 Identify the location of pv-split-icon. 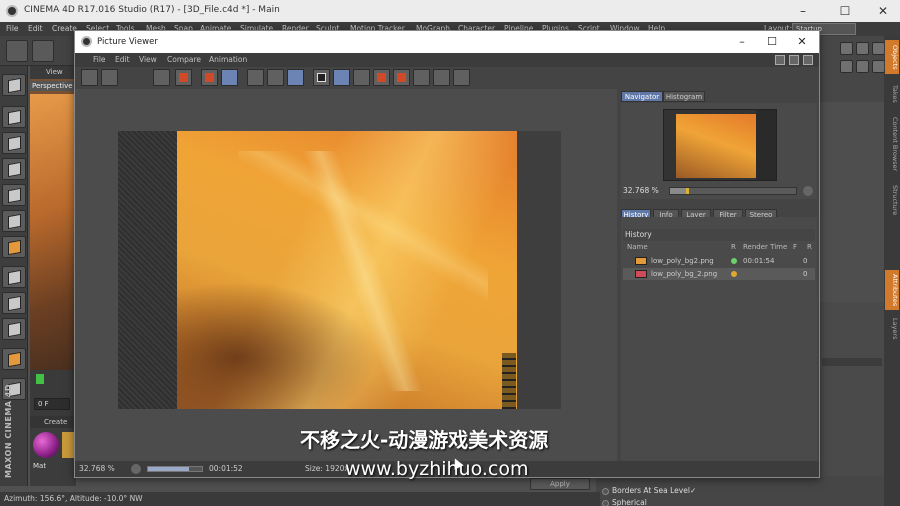
(361, 77).